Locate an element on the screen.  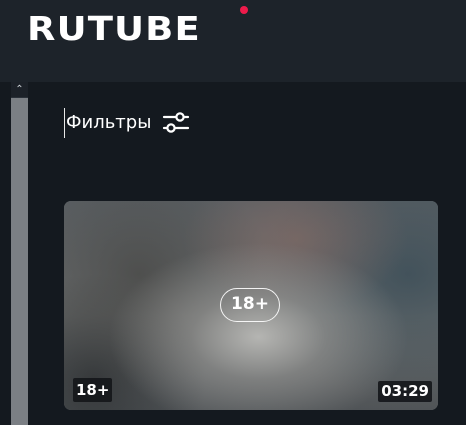
filters-label: Фильтры is located at coordinates (109, 122).